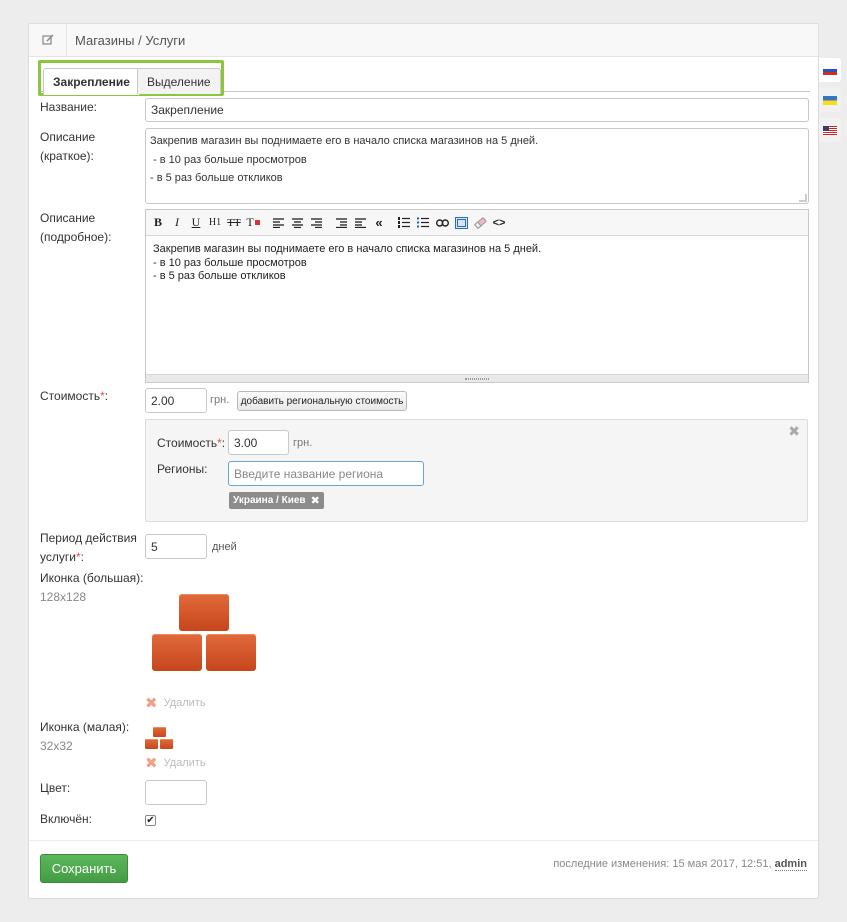 The height and width of the screenshot is (922, 847). What do you see at coordinates (68, 146) in the screenshot?
I see `short-desc-label: Описание (краткое):` at bounding box center [68, 146].